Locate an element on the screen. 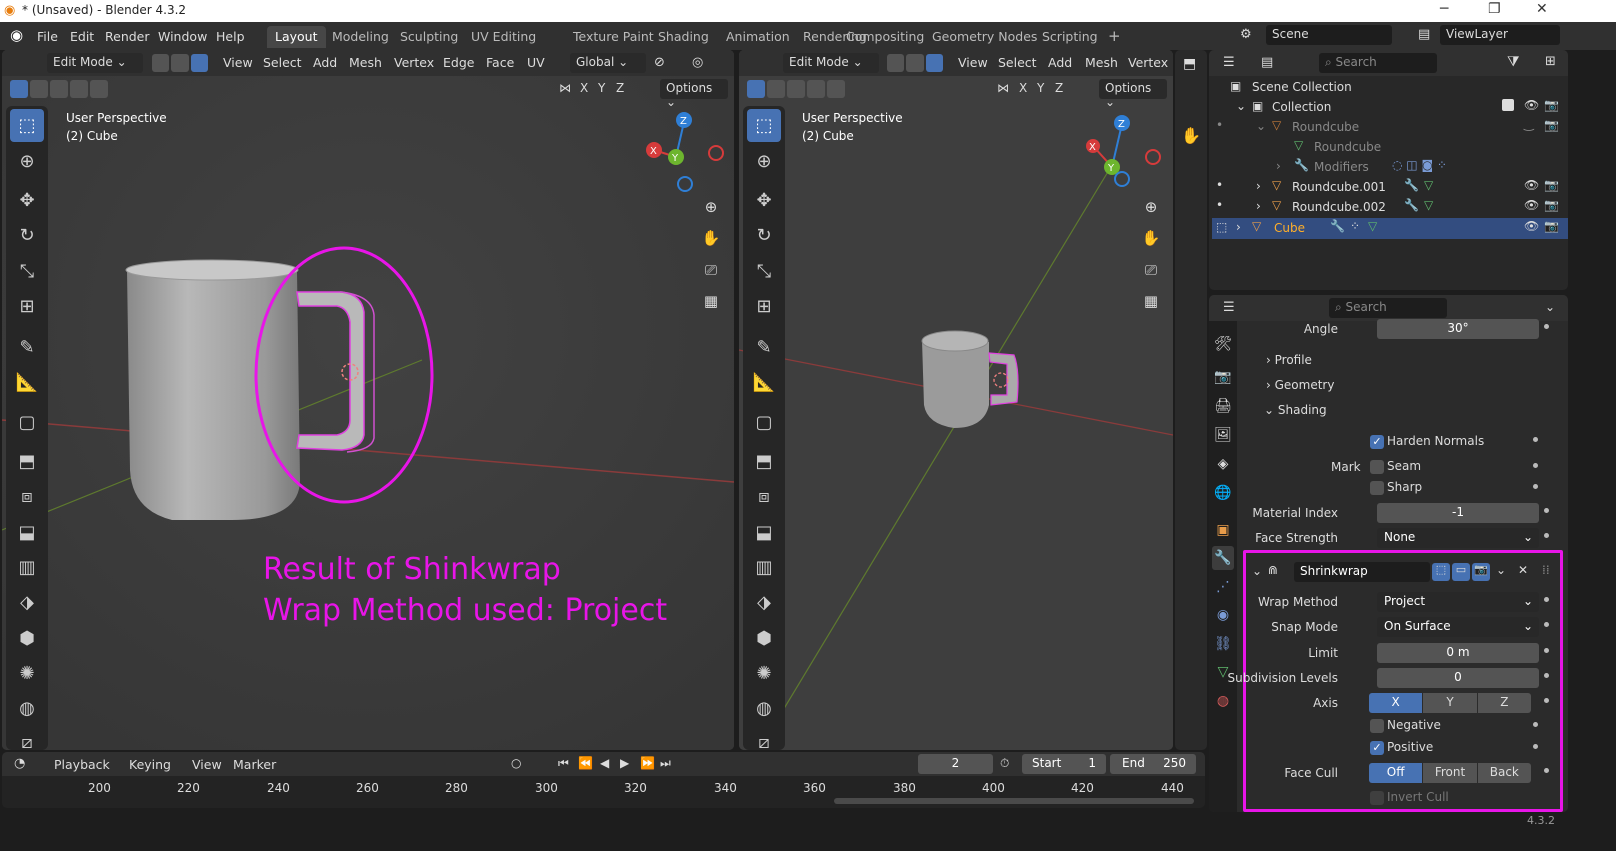 The height and width of the screenshot is (851, 1616). play-icon: ▶ is located at coordinates (624, 763).